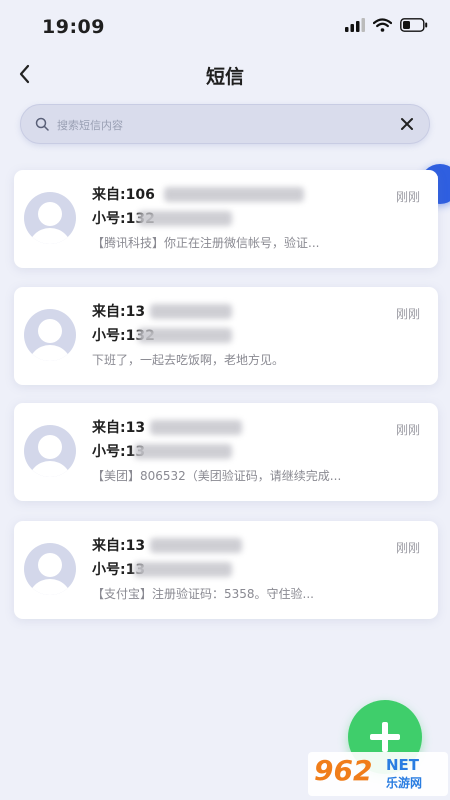  I want to click on battery-icon, so click(414, 25).